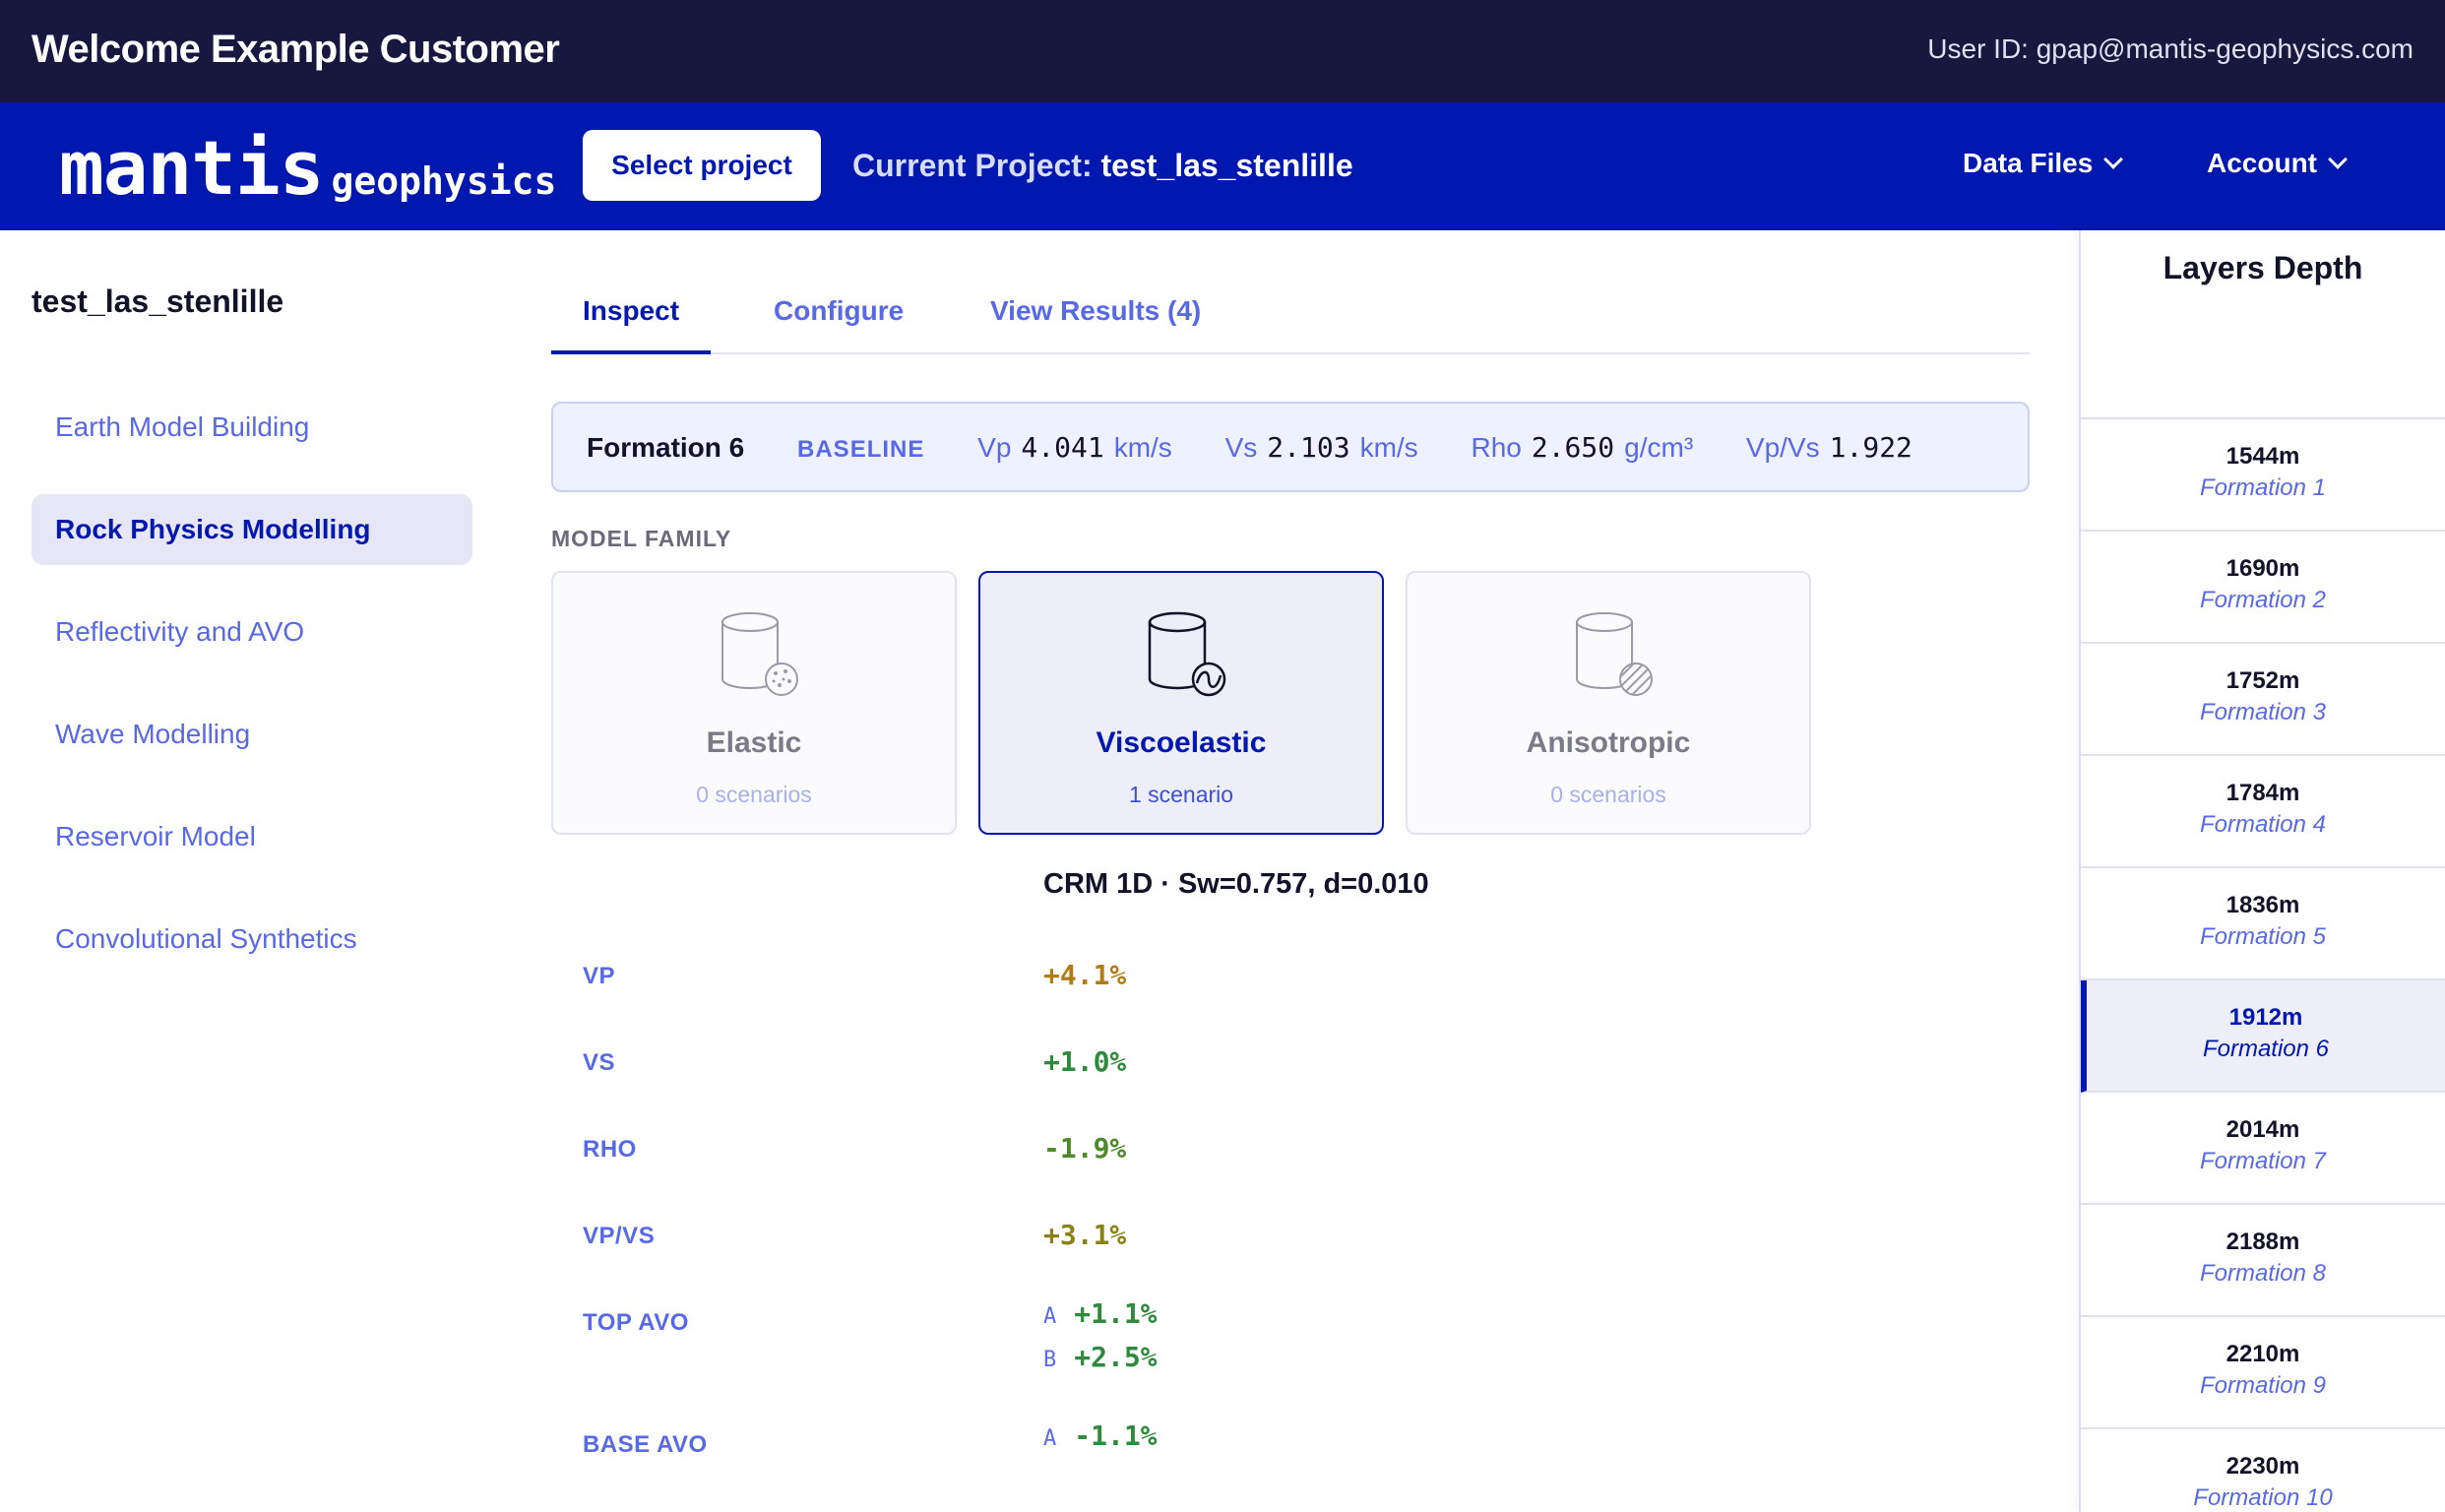 The height and width of the screenshot is (1512, 2445). What do you see at coordinates (1062, 447) in the screenshot?
I see `vp-value: 4.041` at bounding box center [1062, 447].